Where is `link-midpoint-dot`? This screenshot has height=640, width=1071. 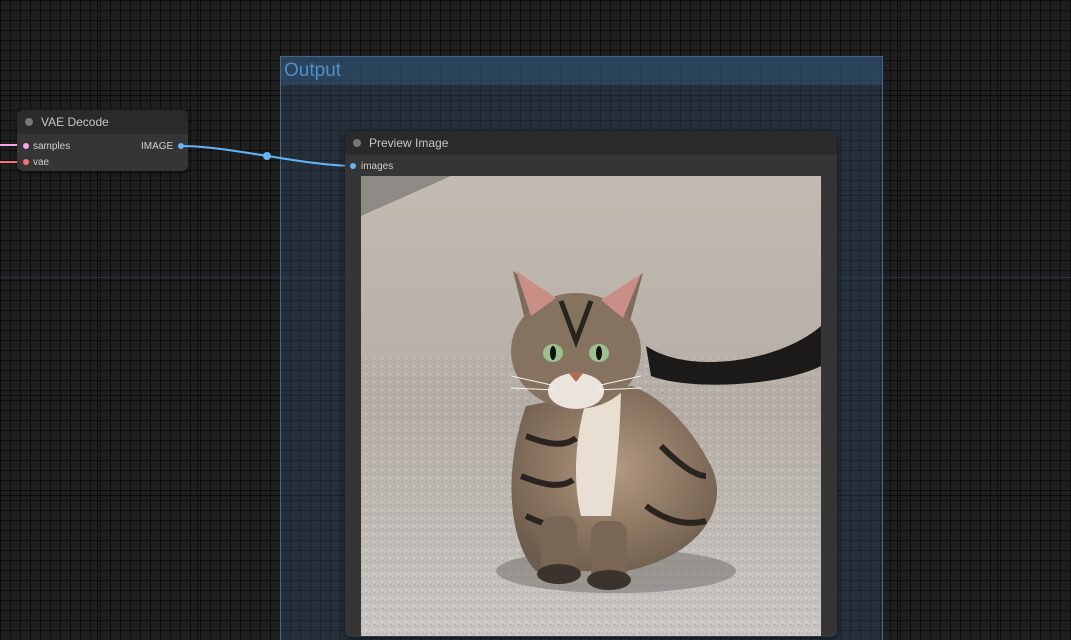
link-midpoint-dot is located at coordinates (267, 156).